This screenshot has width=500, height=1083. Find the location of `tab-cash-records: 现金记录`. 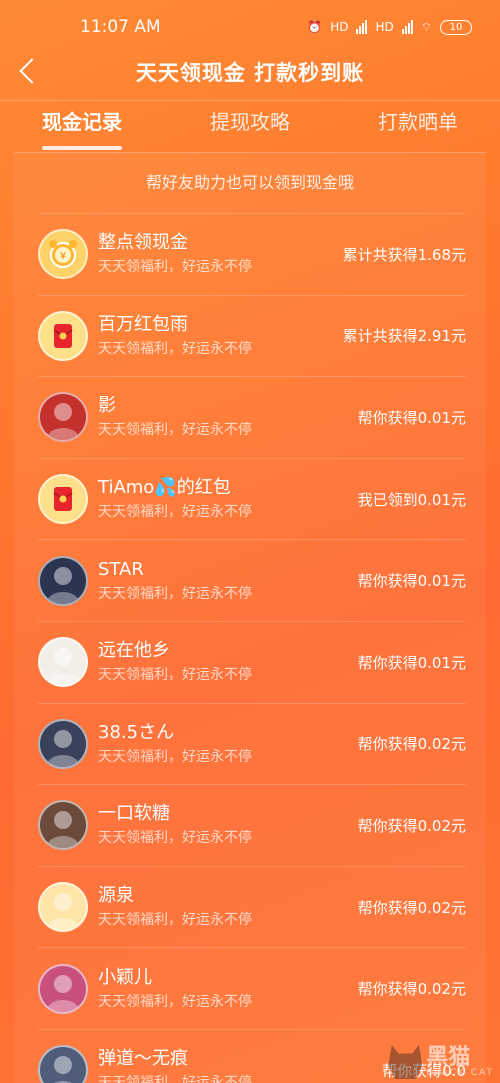

tab-cash-records: 现金记录 is located at coordinates (82, 127).